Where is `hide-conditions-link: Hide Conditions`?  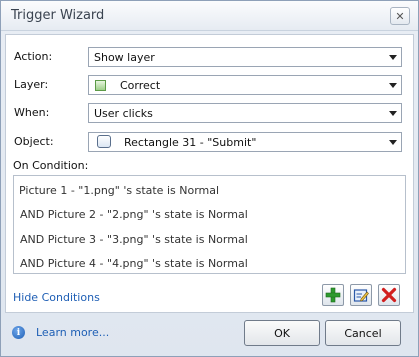 hide-conditions-link: Hide Conditions is located at coordinates (56, 297).